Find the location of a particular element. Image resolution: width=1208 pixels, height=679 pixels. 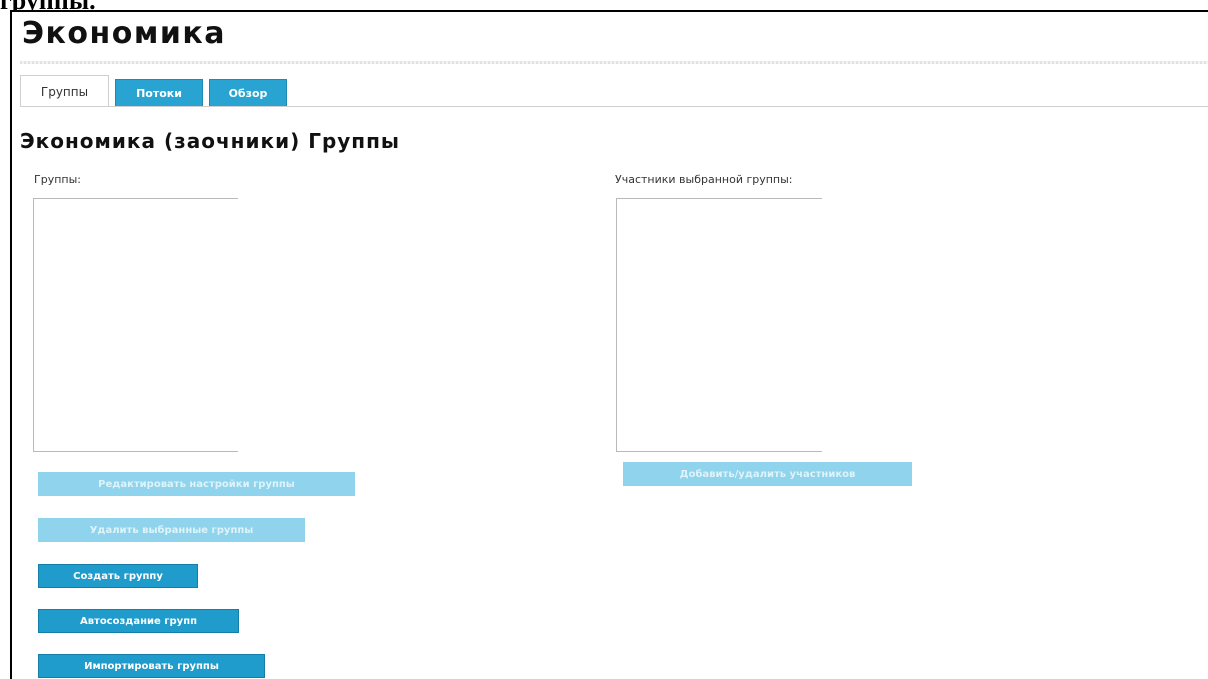

tab-bar: Группы Потоки Обзор is located at coordinates (156, 91).